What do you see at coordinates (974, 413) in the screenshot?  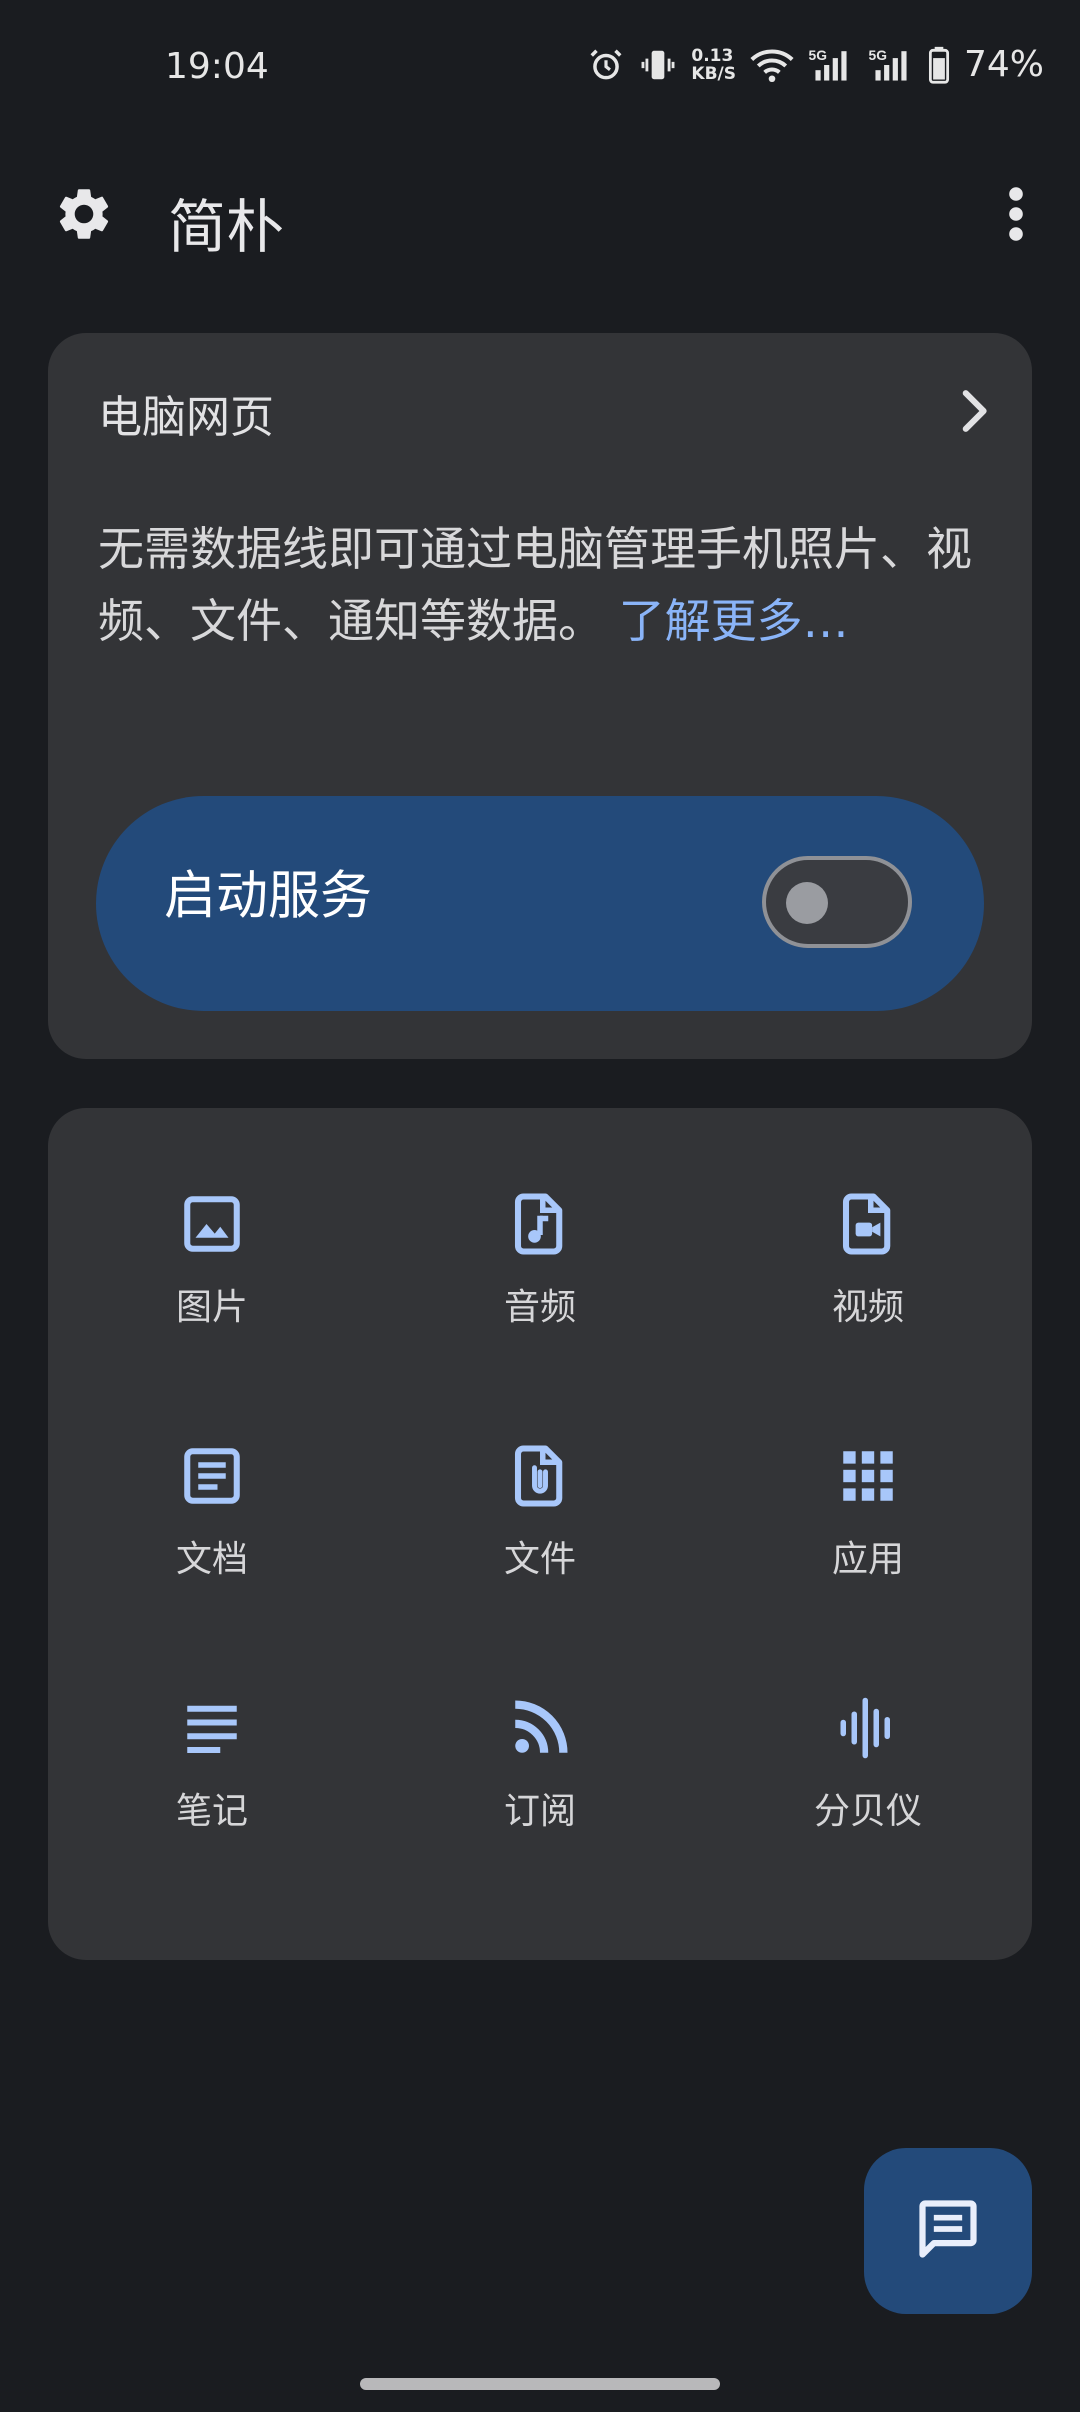 I see `chevron-right-icon` at bounding box center [974, 413].